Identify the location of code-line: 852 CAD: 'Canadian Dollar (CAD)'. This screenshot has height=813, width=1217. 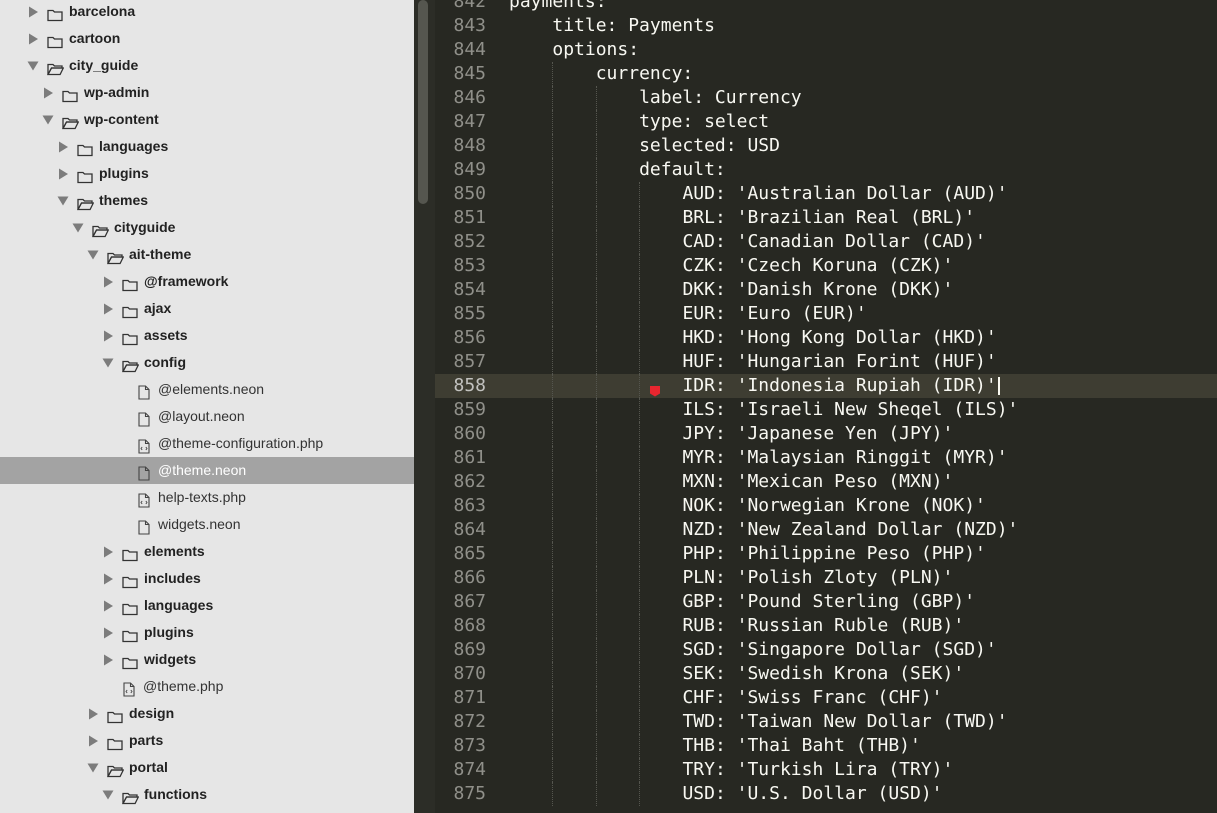
(826, 242).